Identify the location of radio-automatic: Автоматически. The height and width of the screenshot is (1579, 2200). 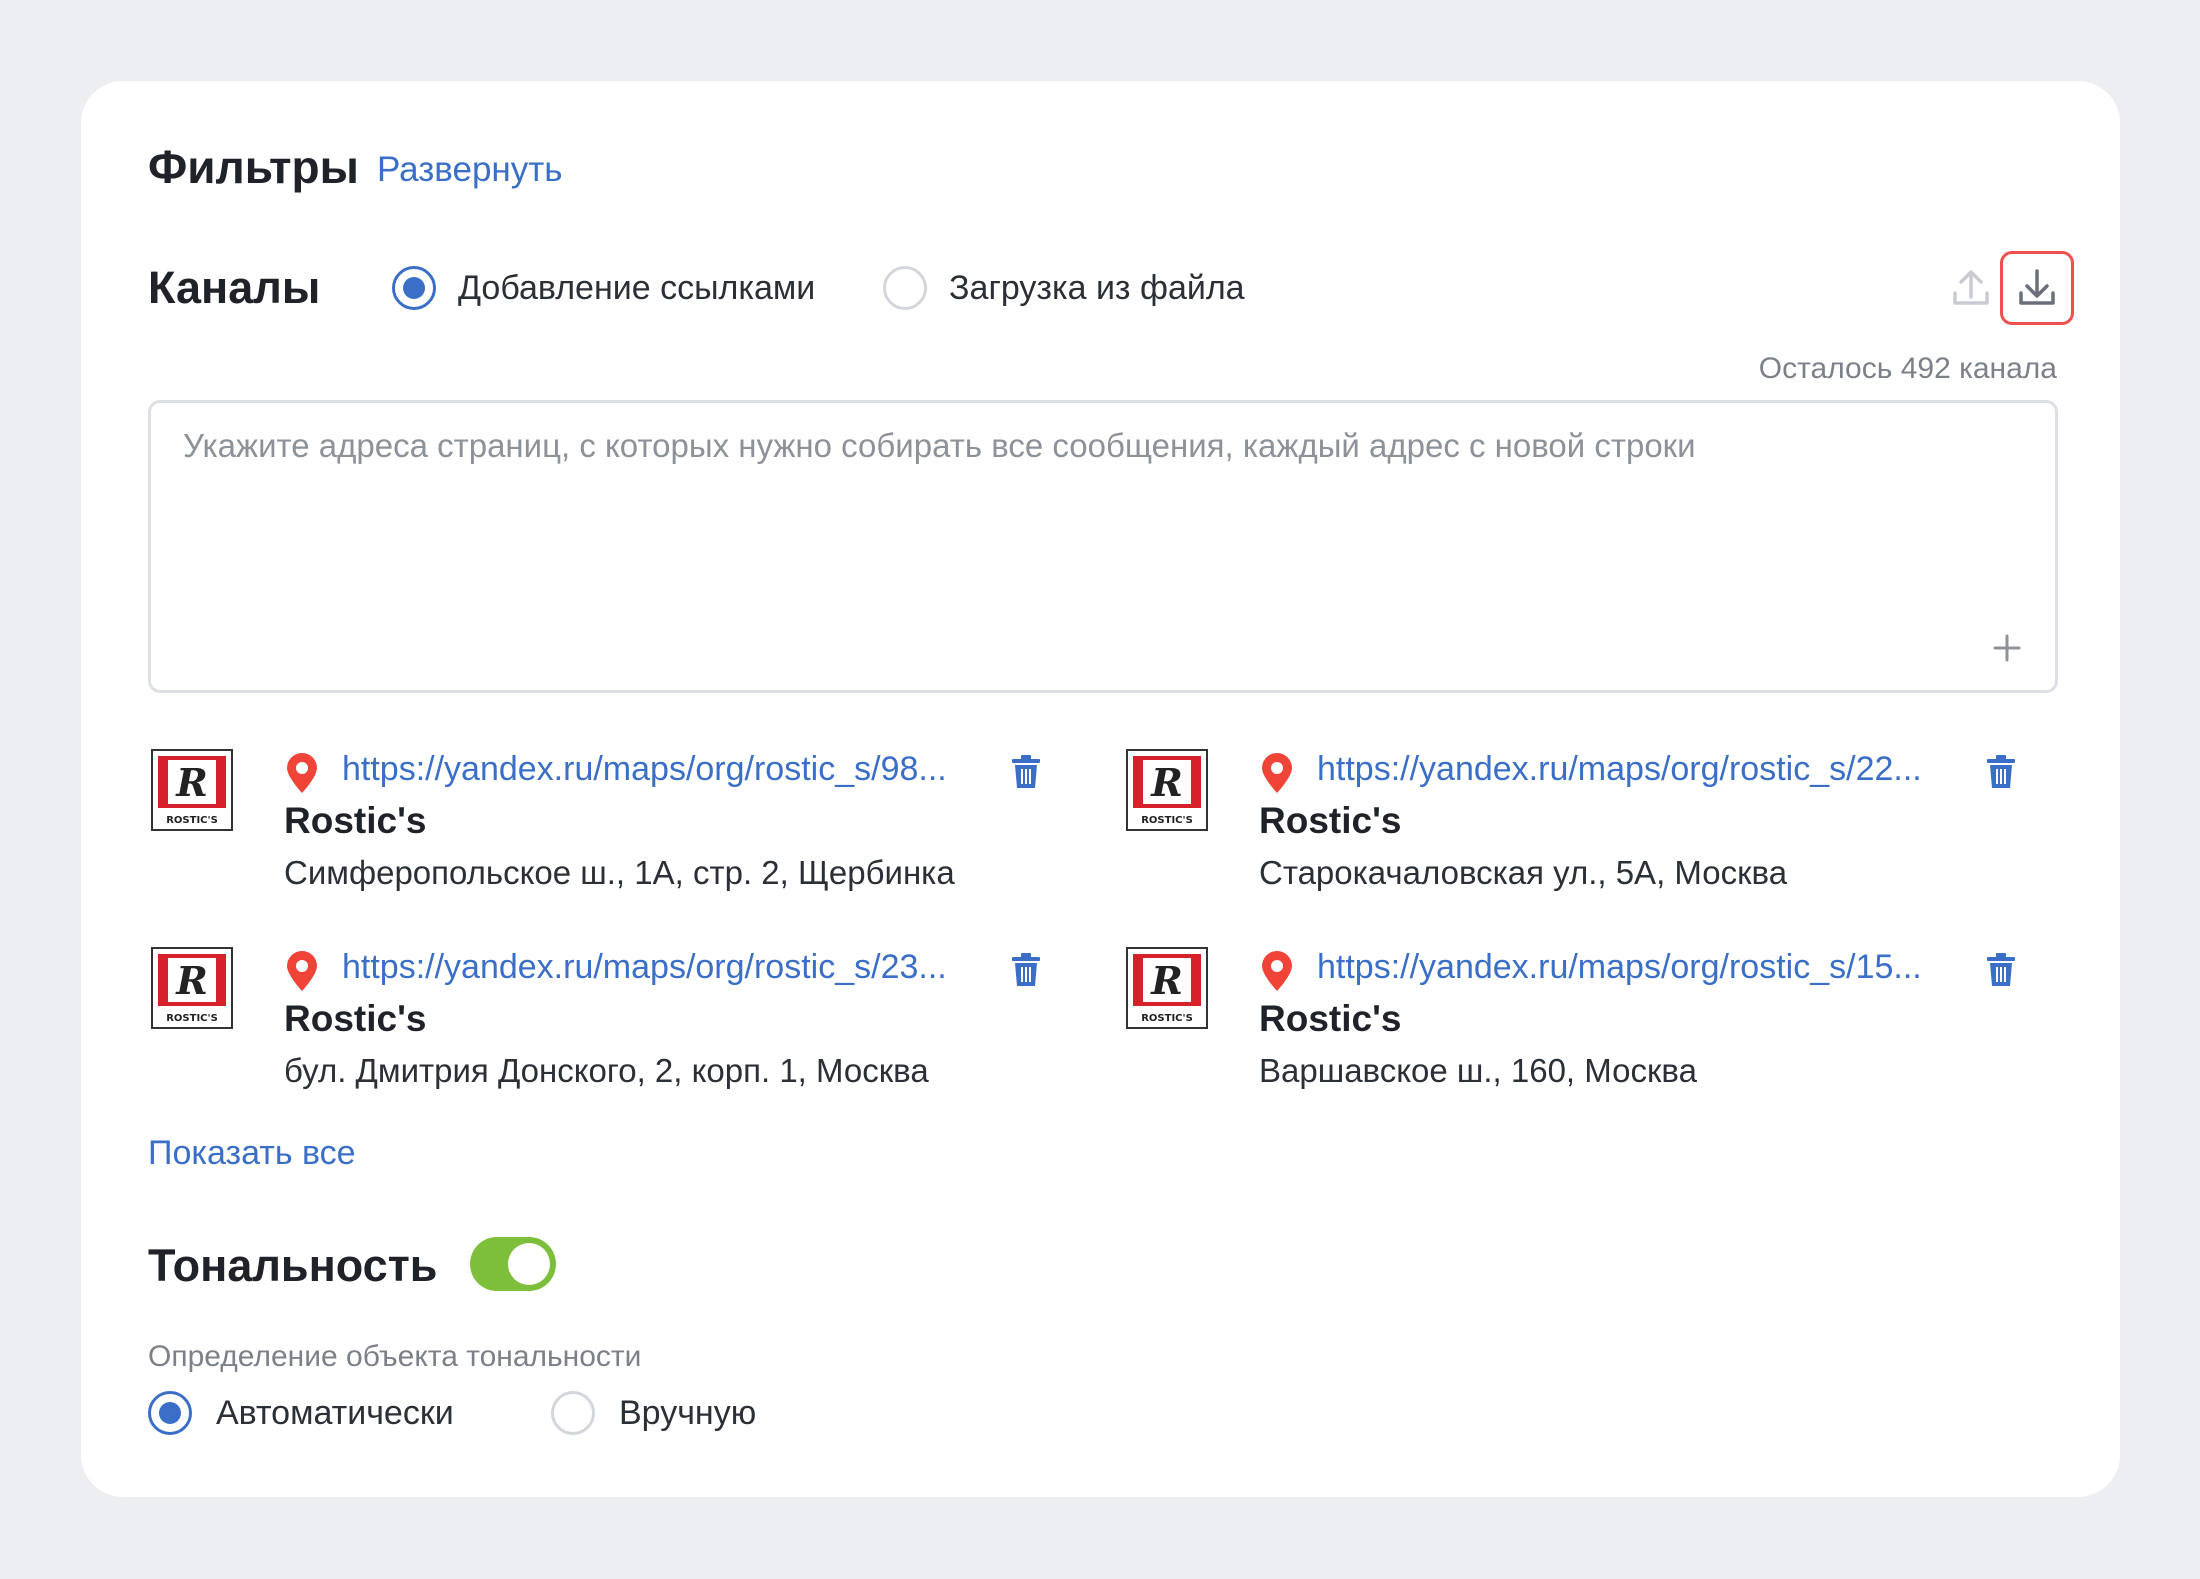
(301, 1413).